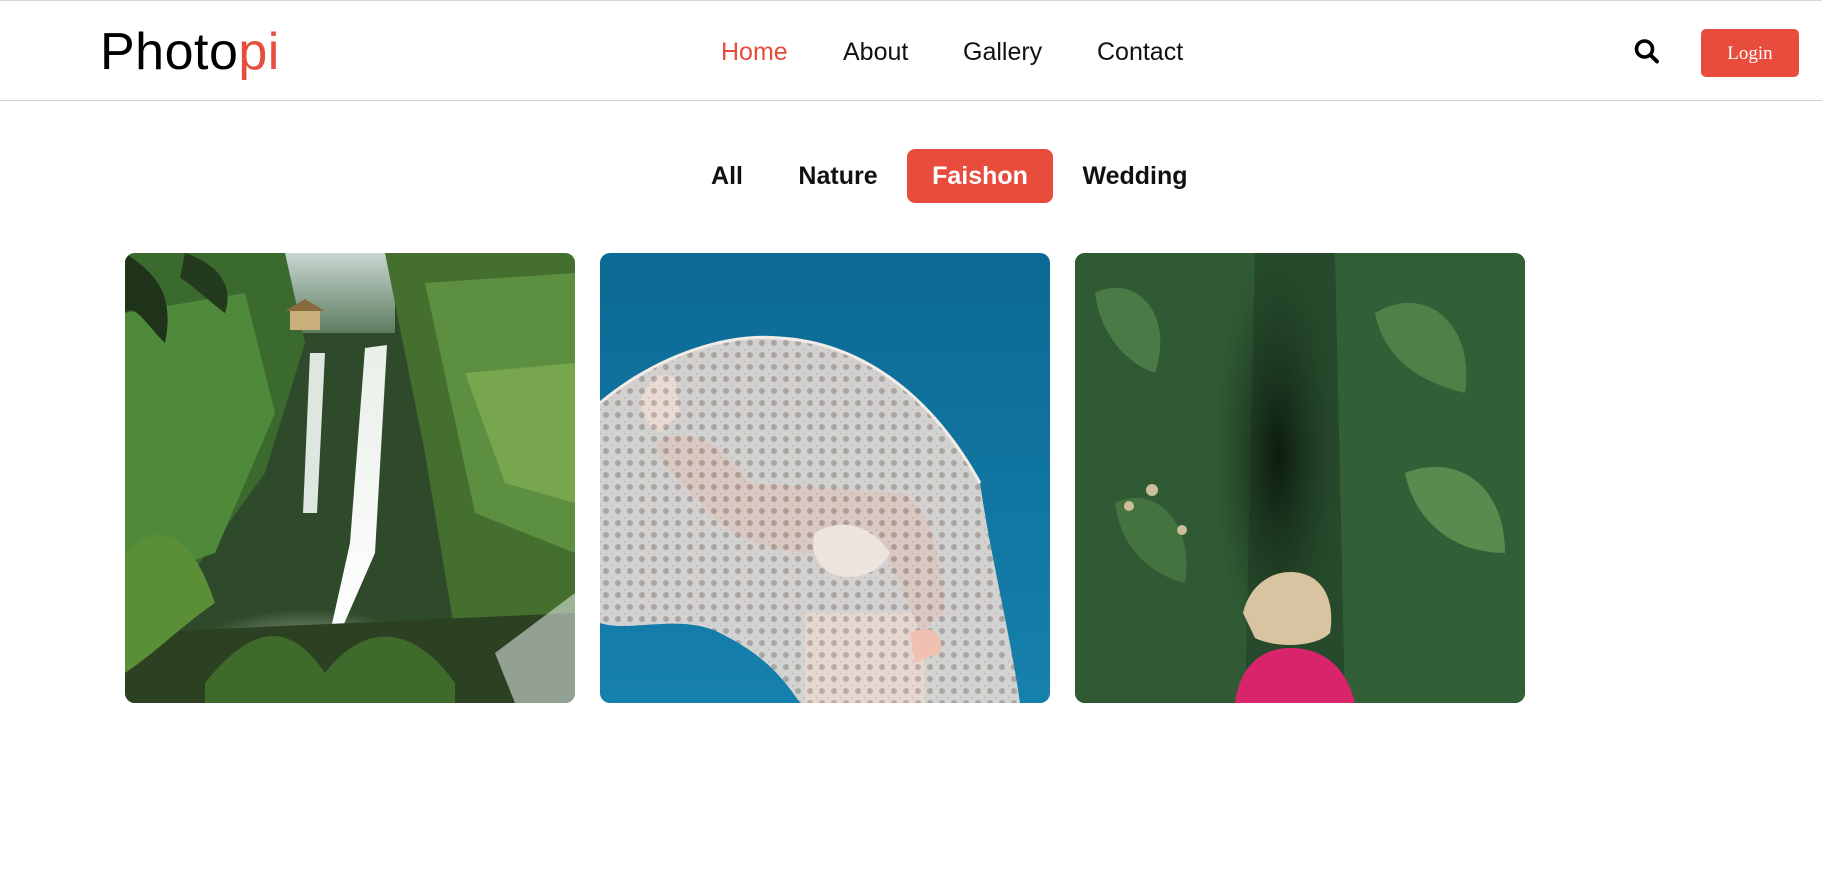 This screenshot has height=896, width=1822. I want to click on nav-gallery: Gallery, so click(1002, 52).